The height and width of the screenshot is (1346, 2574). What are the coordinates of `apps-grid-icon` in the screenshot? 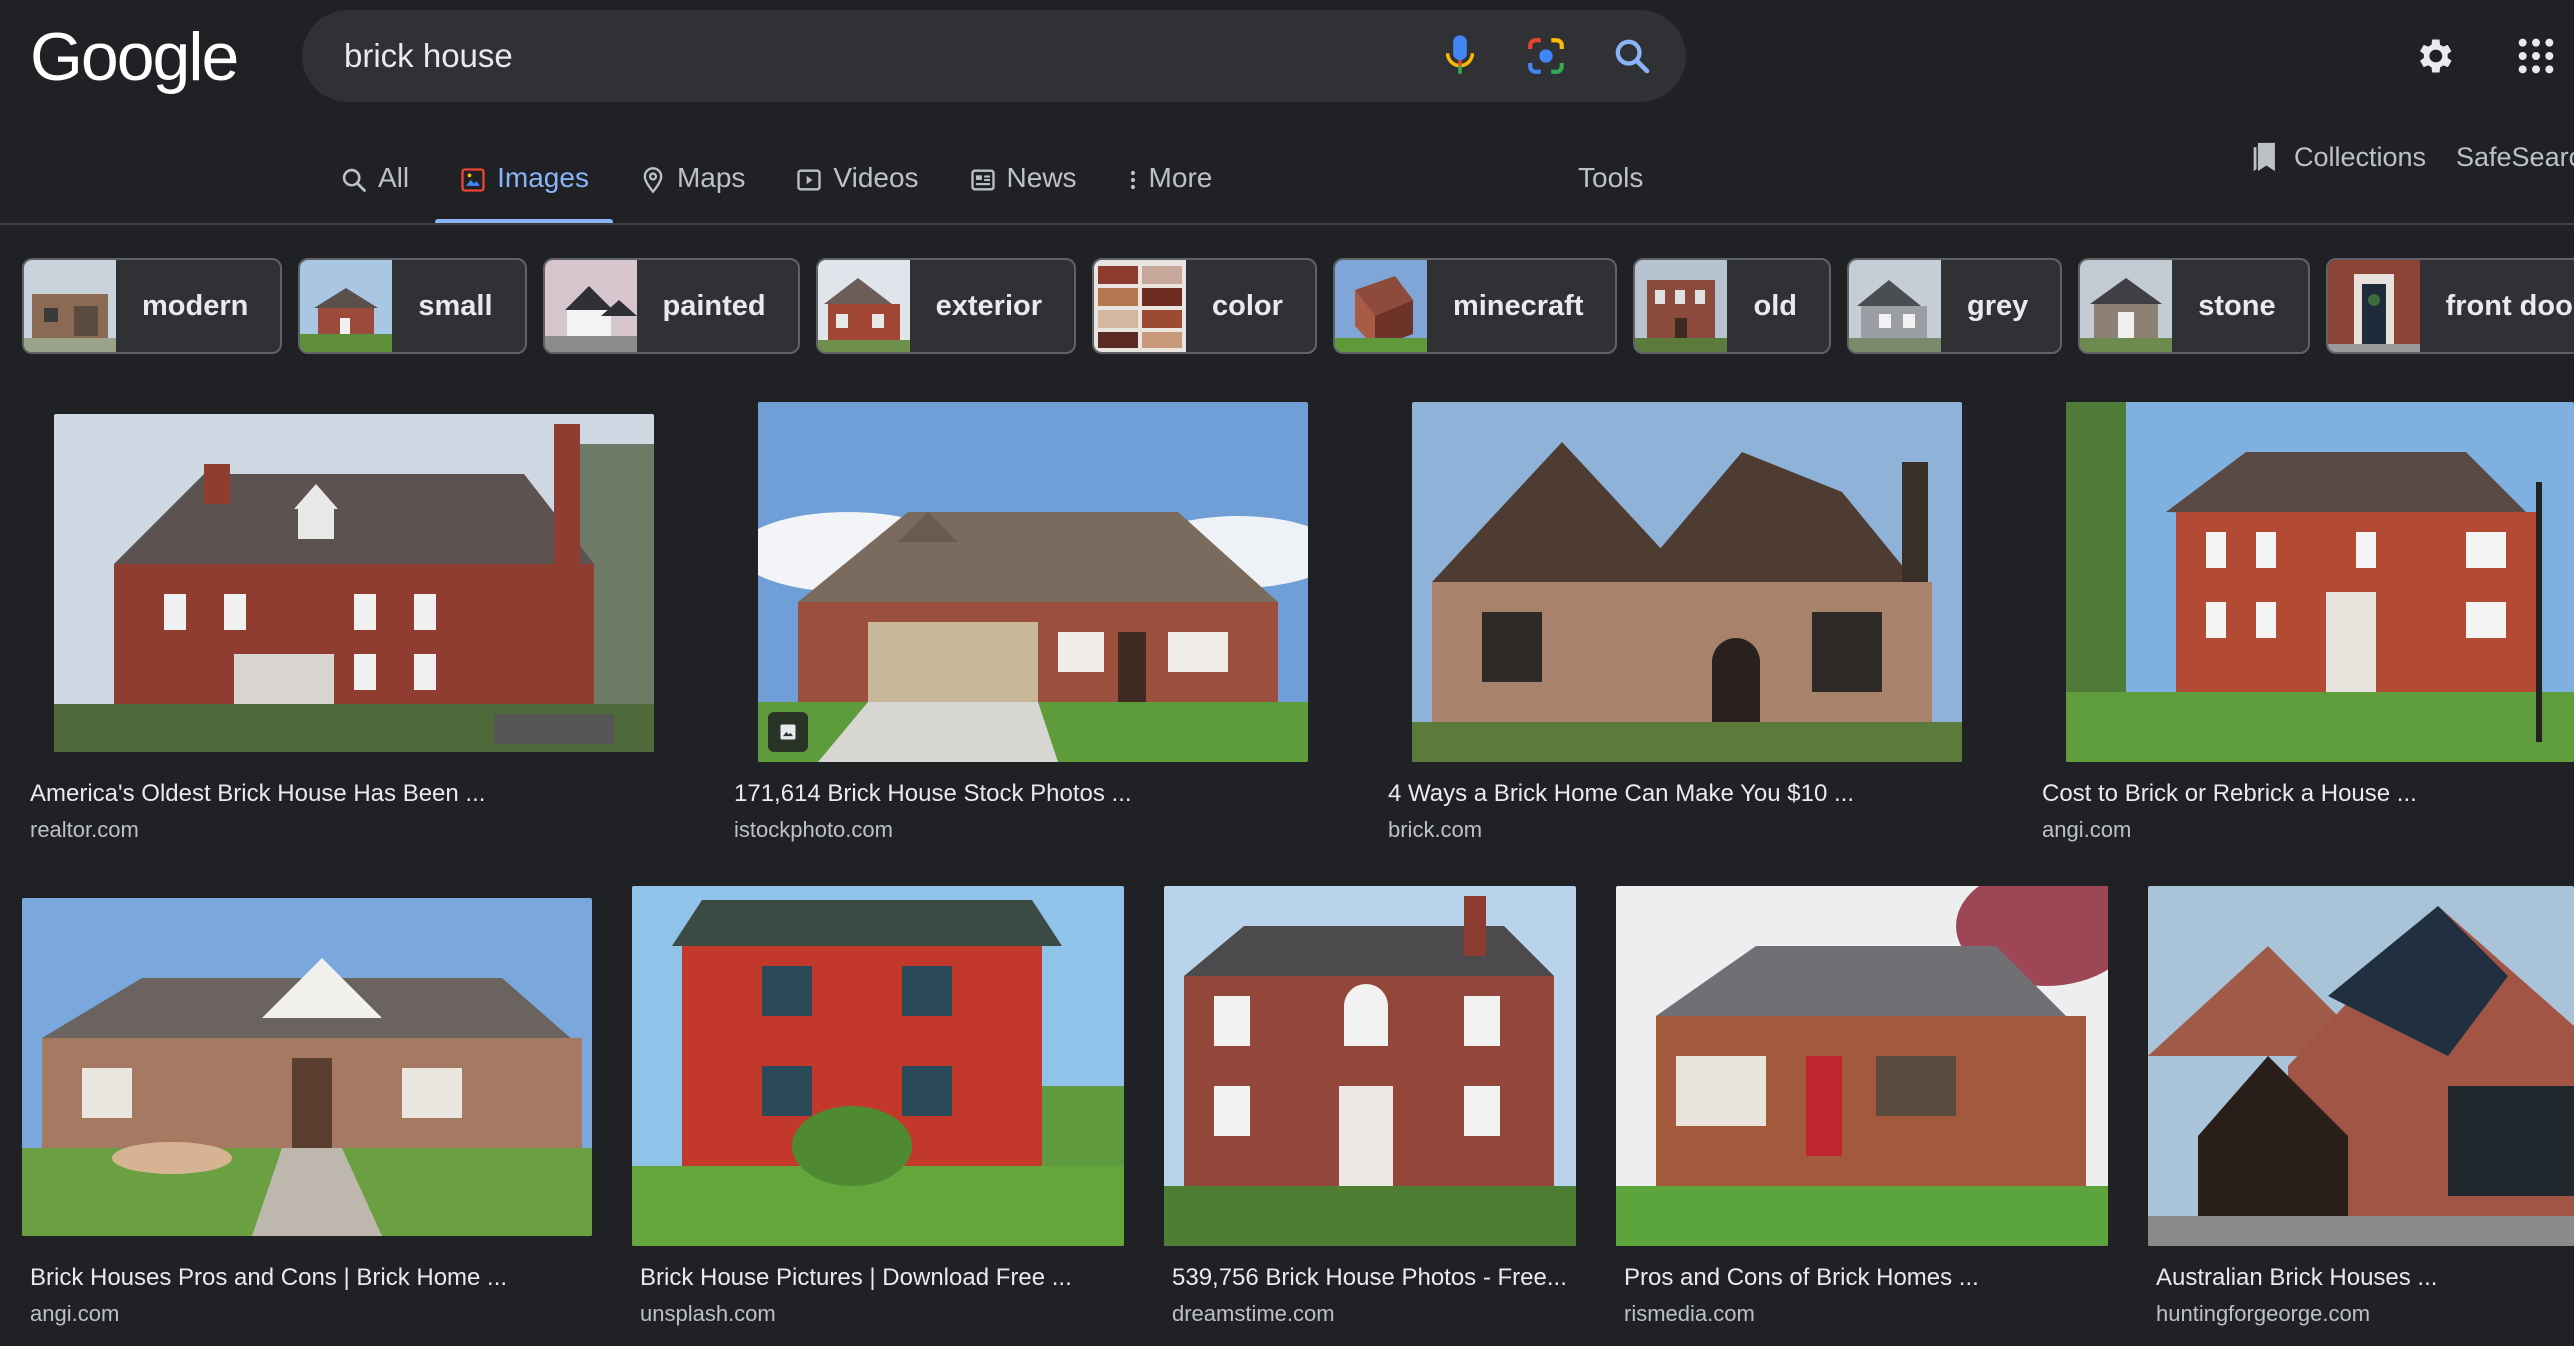 It's located at (2536, 56).